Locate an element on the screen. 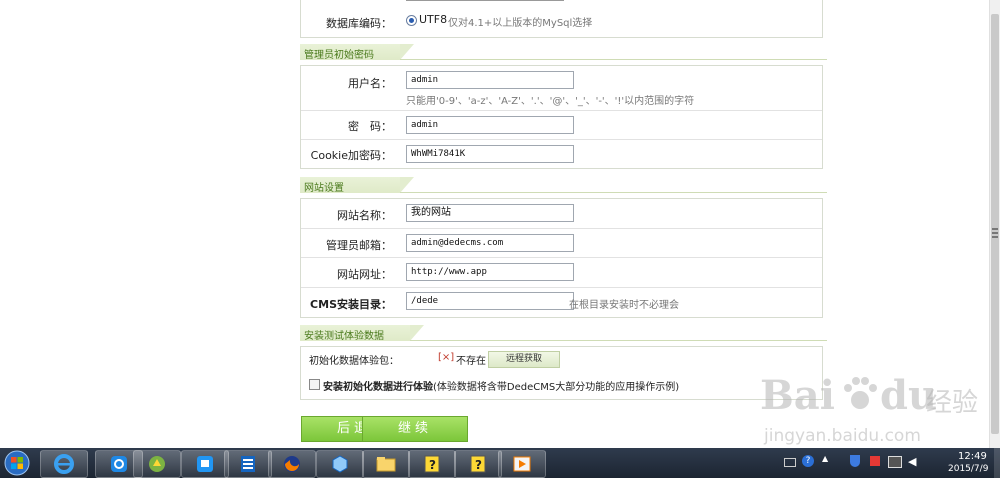  admin-section-title: 管理员初始密码 is located at coordinates (339, 55).